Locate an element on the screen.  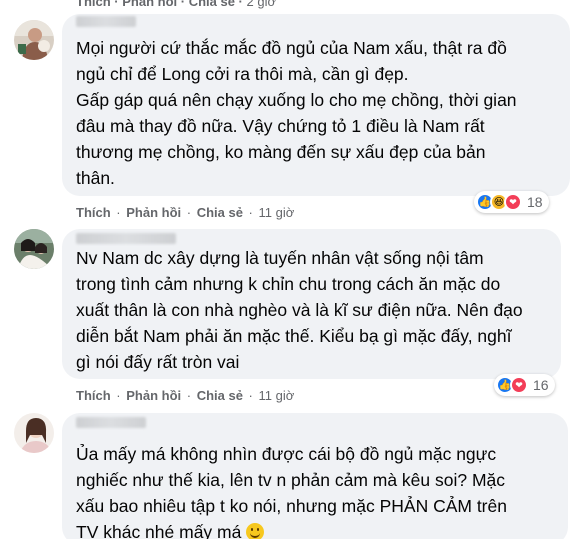
reaction-count: 18 is located at coordinates (535, 202).